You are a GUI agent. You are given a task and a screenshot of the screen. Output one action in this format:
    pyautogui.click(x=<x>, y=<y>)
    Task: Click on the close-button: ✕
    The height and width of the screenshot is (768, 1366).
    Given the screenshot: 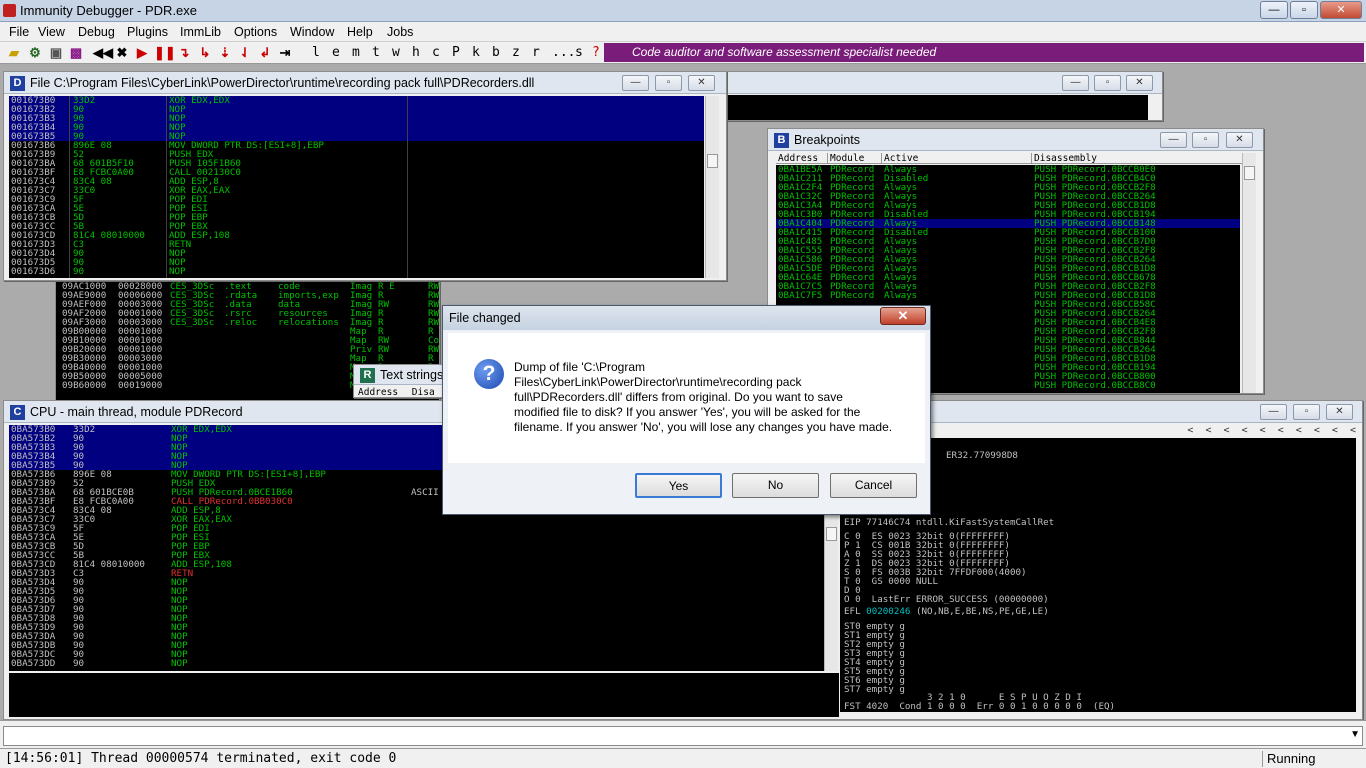 What is the action you would take?
    pyautogui.click(x=1341, y=10)
    